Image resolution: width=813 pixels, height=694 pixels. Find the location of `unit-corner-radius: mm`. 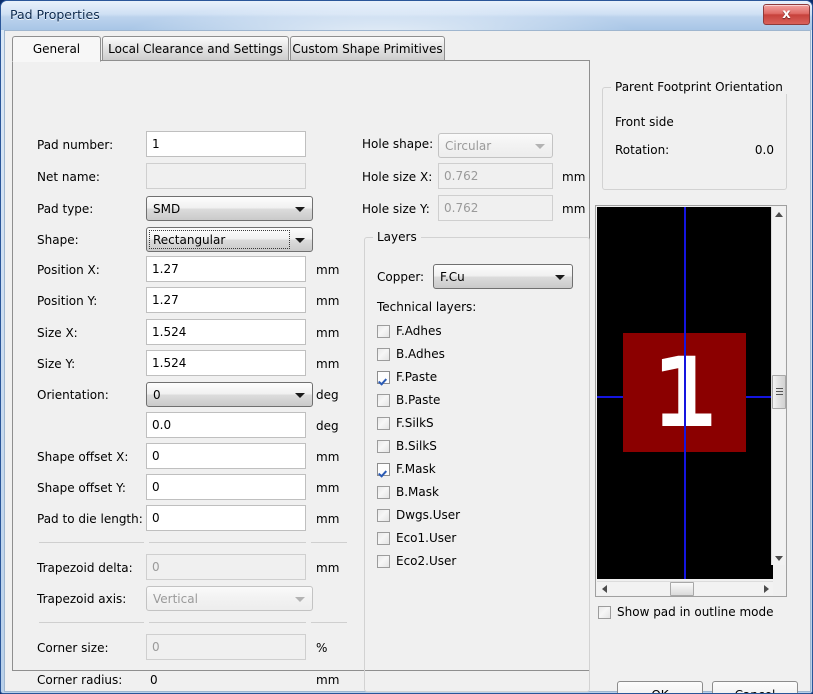

unit-corner-radius: mm is located at coordinates (328, 680).